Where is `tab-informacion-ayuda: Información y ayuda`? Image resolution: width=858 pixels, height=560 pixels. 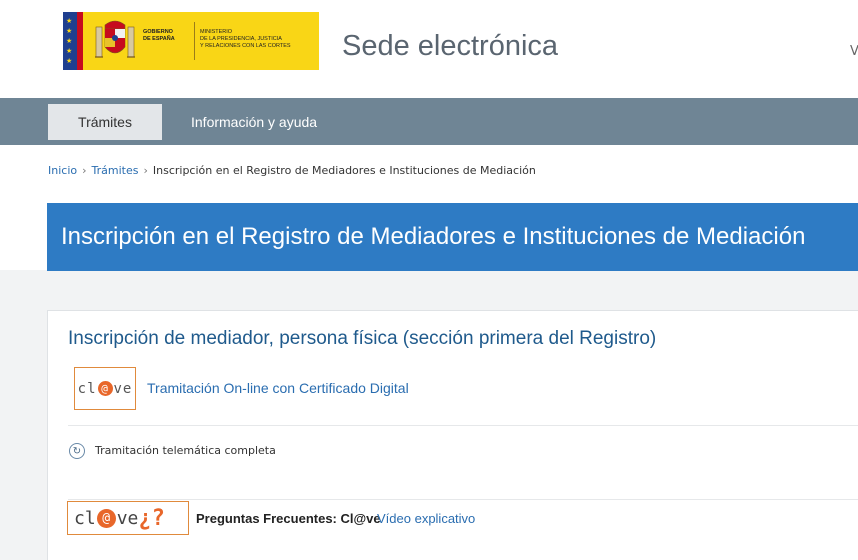
tab-informacion-ayuda: Información y ayuda is located at coordinates (254, 122).